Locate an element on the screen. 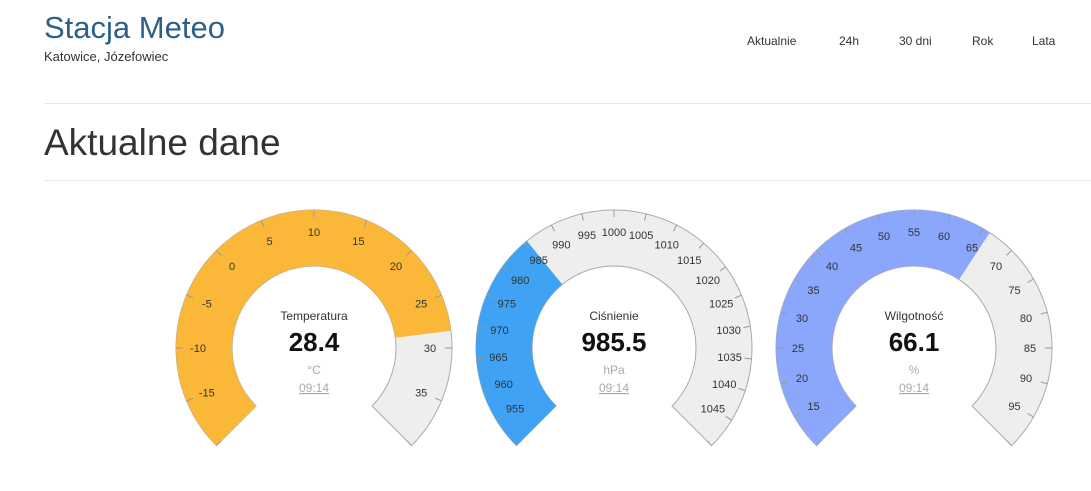 The image size is (1091, 491). gauge-tick-label: 1000 is located at coordinates (614, 233).